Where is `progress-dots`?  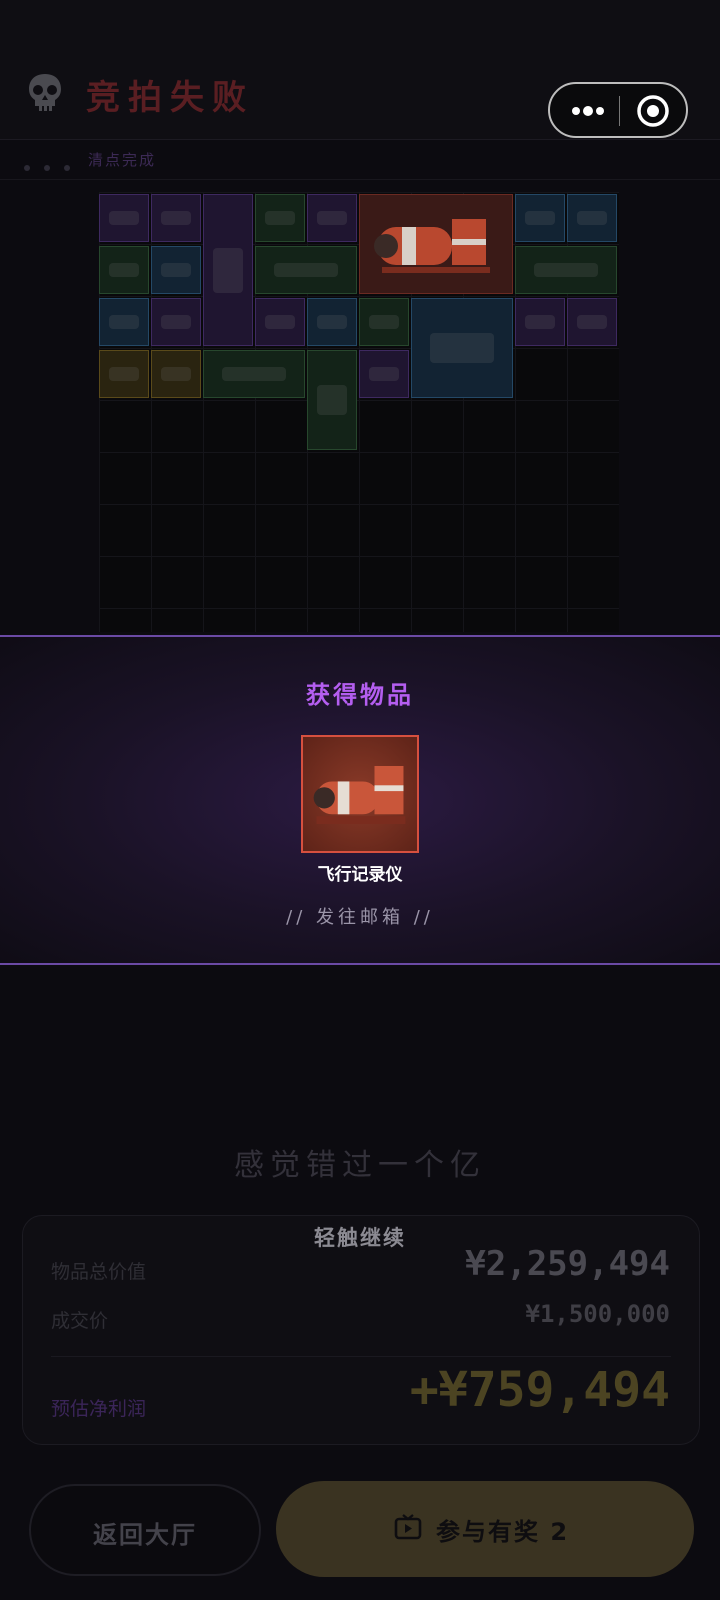 progress-dots is located at coordinates (54, 165).